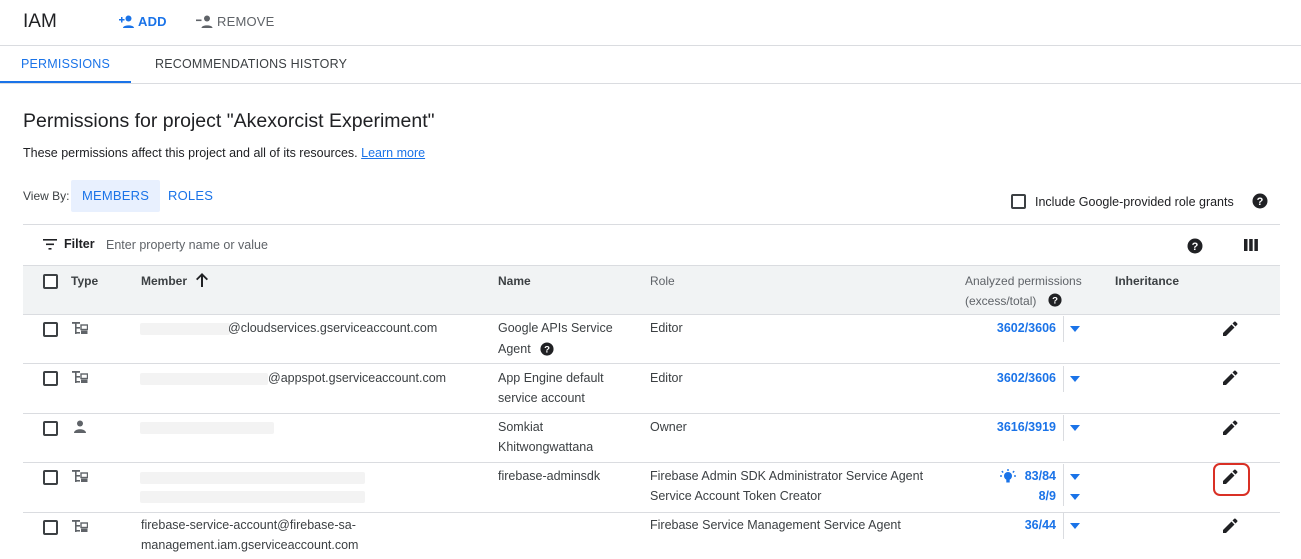 Image resolution: width=1301 pixels, height=559 pixels. Describe the element at coordinates (251, 64) in the screenshot. I see `tab-recommendations-history: RECOMMENDATIONS HISTORY` at that location.